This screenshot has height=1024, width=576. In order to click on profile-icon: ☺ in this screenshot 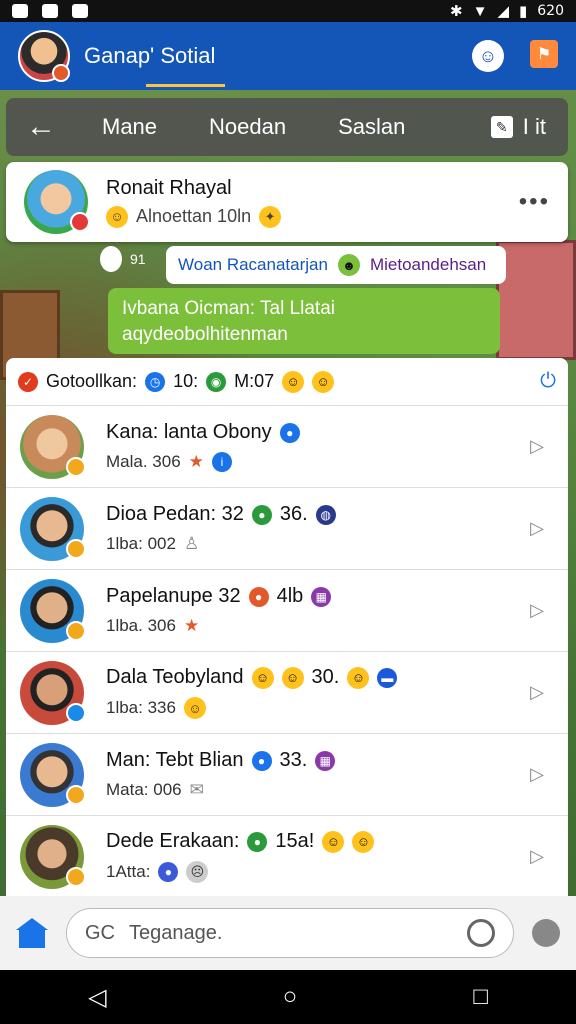, I will do `click(488, 56)`.